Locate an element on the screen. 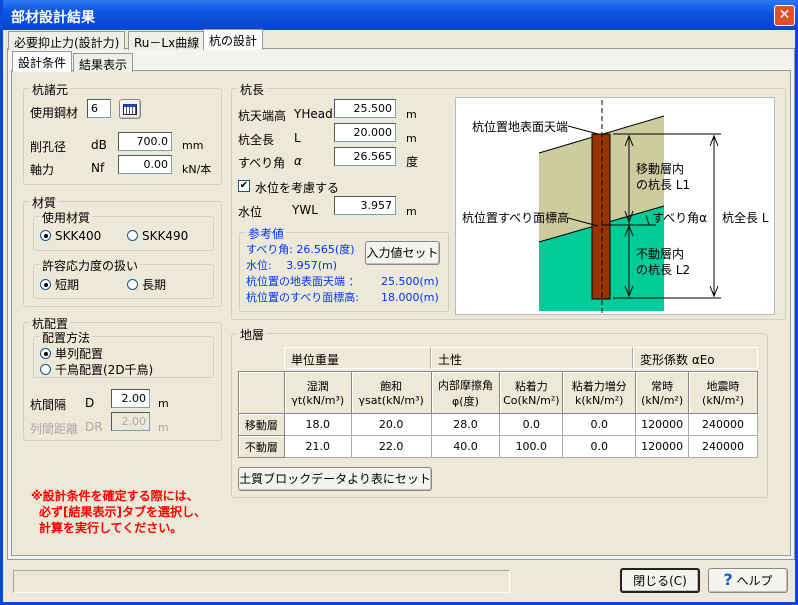  set-input-values-button: 入力値セット is located at coordinates (402, 253).